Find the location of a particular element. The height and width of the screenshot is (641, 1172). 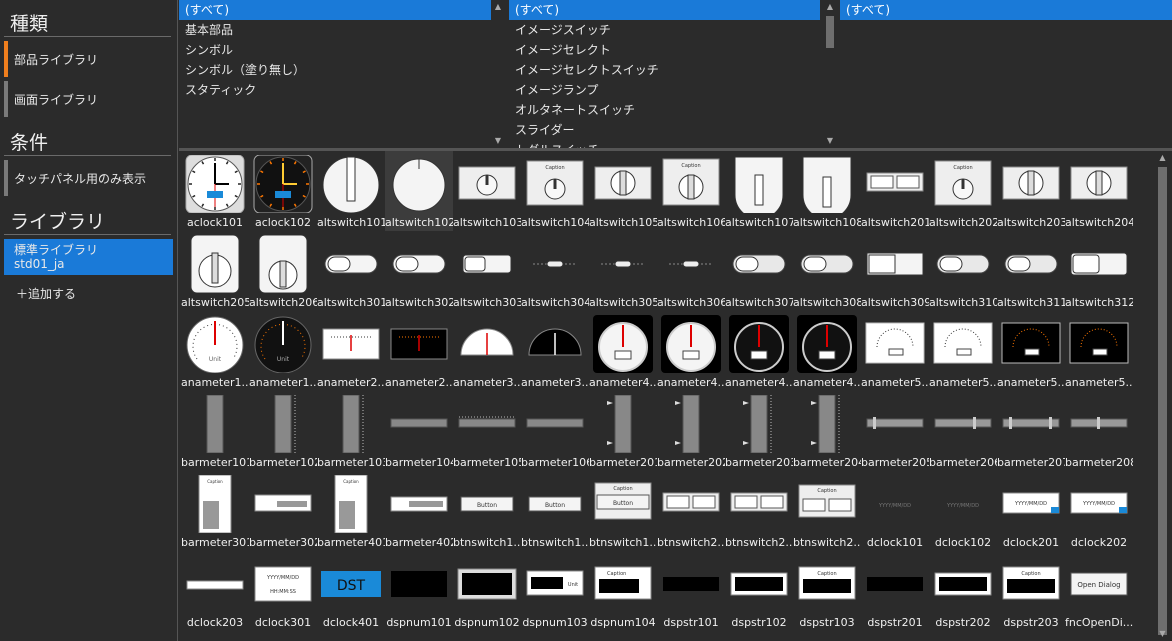

part-altswitch104: Caption altswitch104 is located at coordinates (555, 191).